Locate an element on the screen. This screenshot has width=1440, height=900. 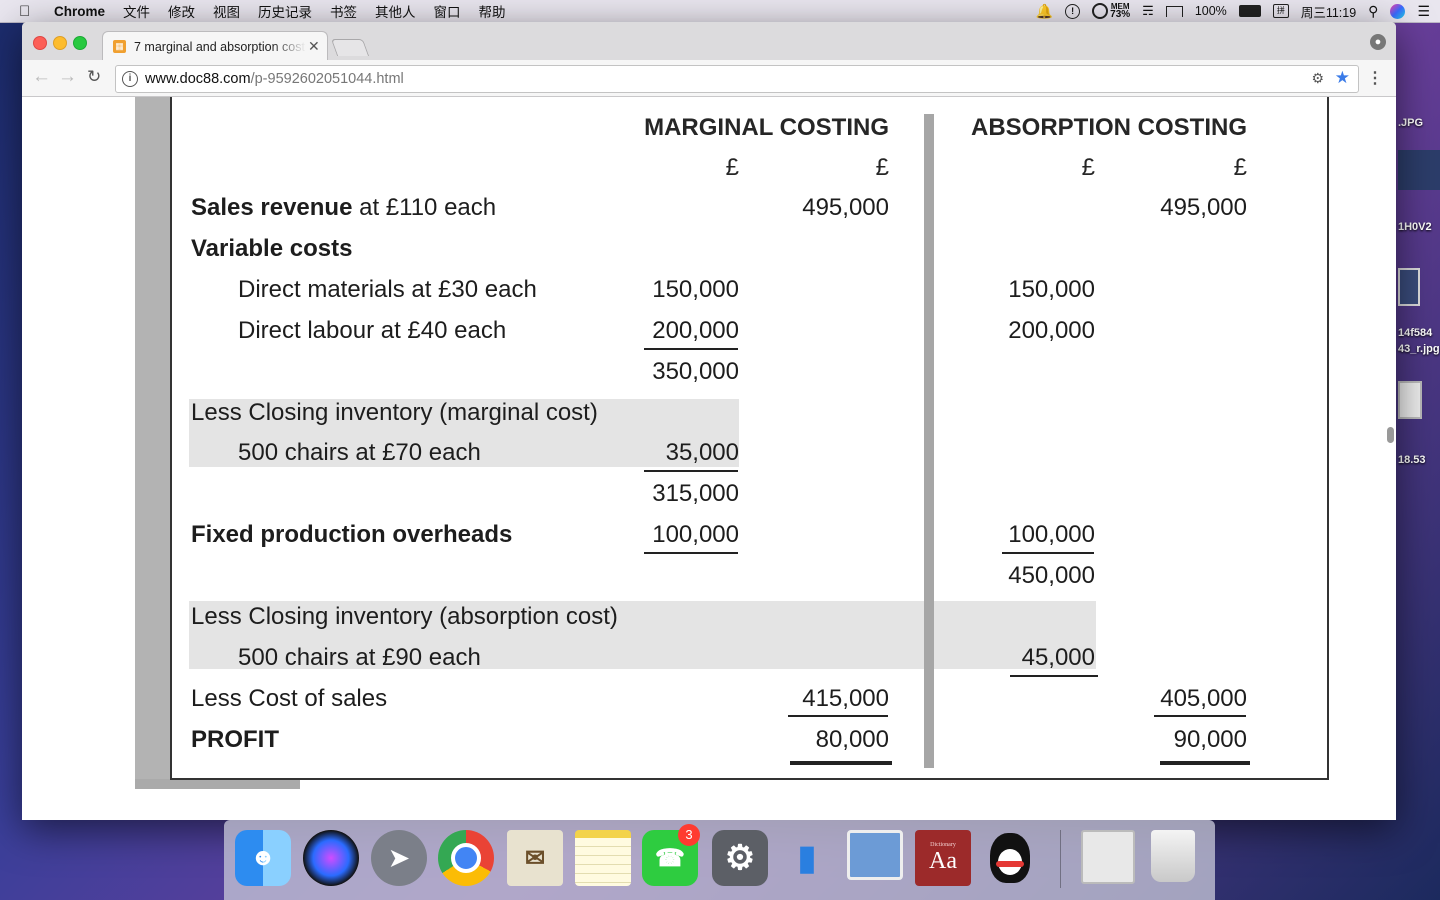
window-maximize-button is located at coordinates (80, 43).